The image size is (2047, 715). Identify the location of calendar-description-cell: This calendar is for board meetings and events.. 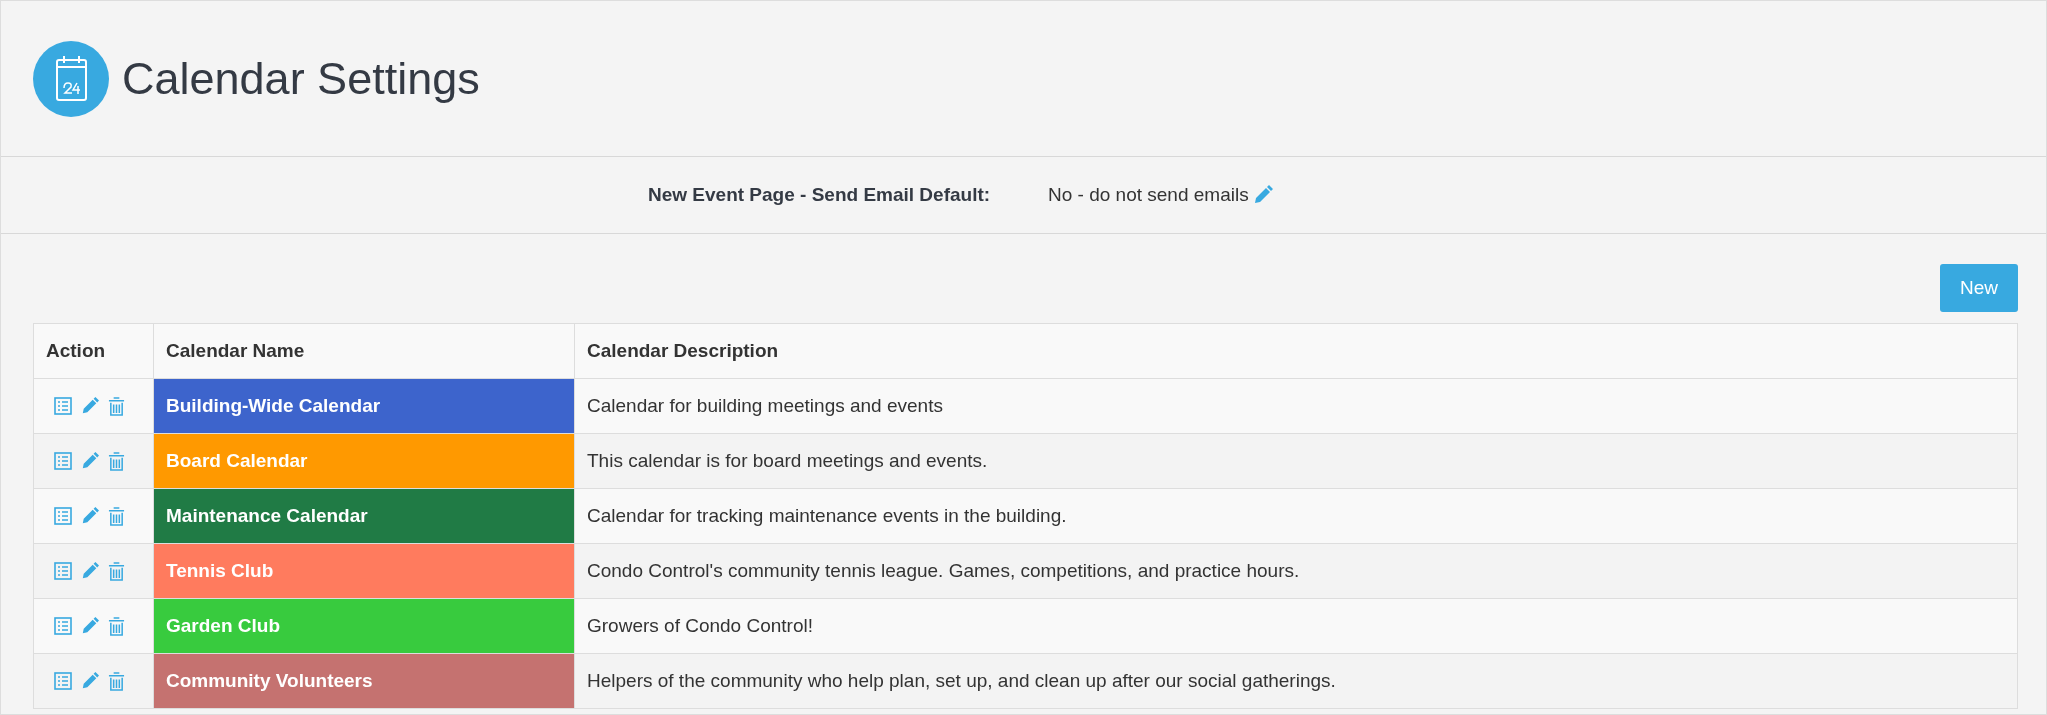
(1296, 461).